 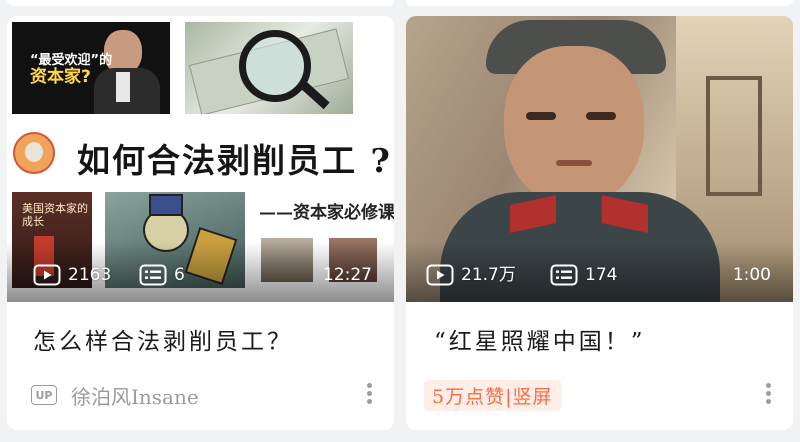 I want to click on thumbnail-caption: “最受欢迎”的, so click(x=71, y=60).